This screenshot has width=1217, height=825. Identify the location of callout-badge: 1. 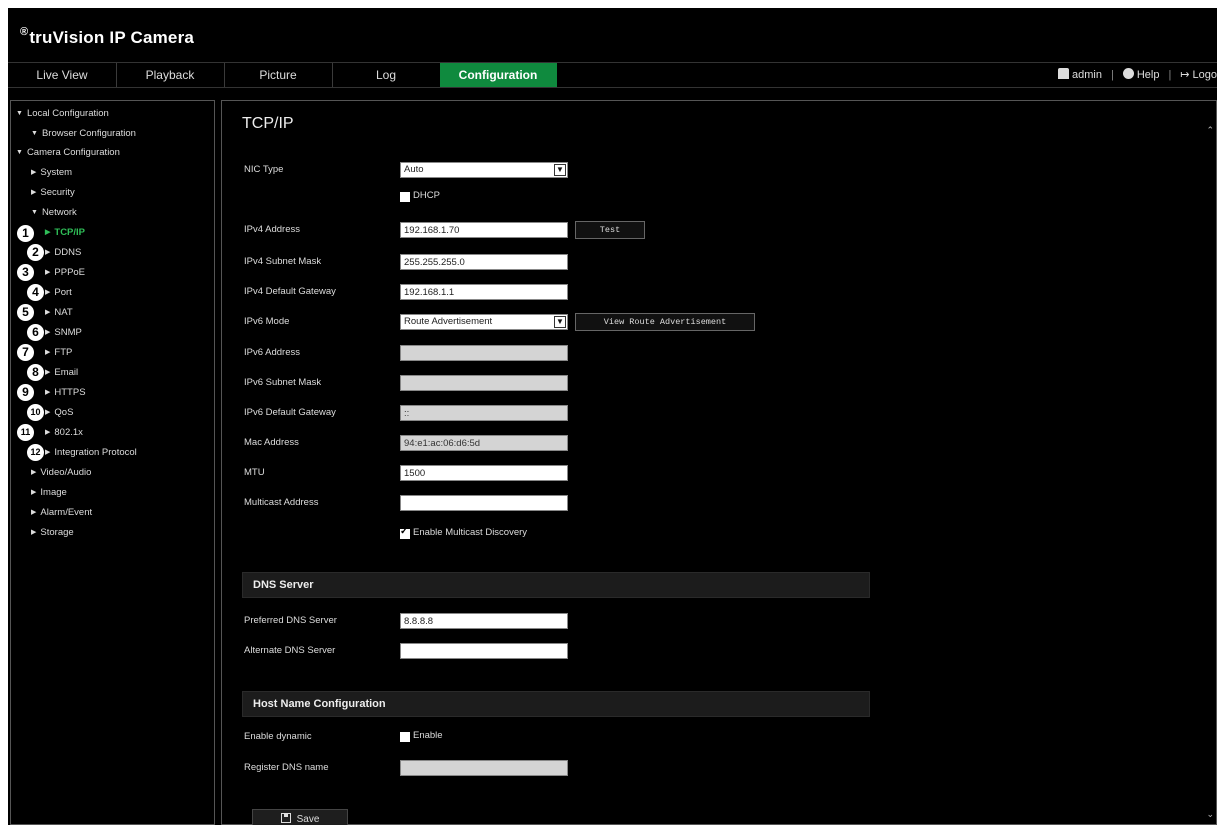
(25, 233).